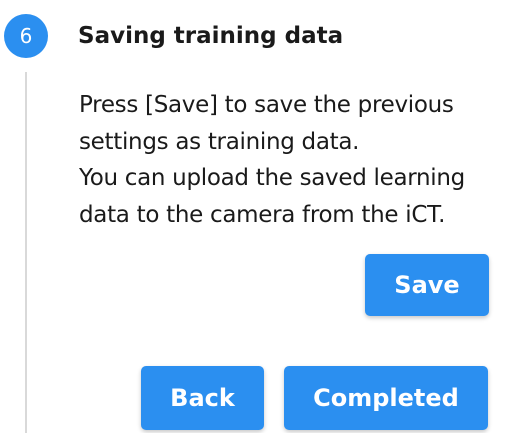  What do you see at coordinates (202, 398) in the screenshot?
I see `back-button: Back` at bounding box center [202, 398].